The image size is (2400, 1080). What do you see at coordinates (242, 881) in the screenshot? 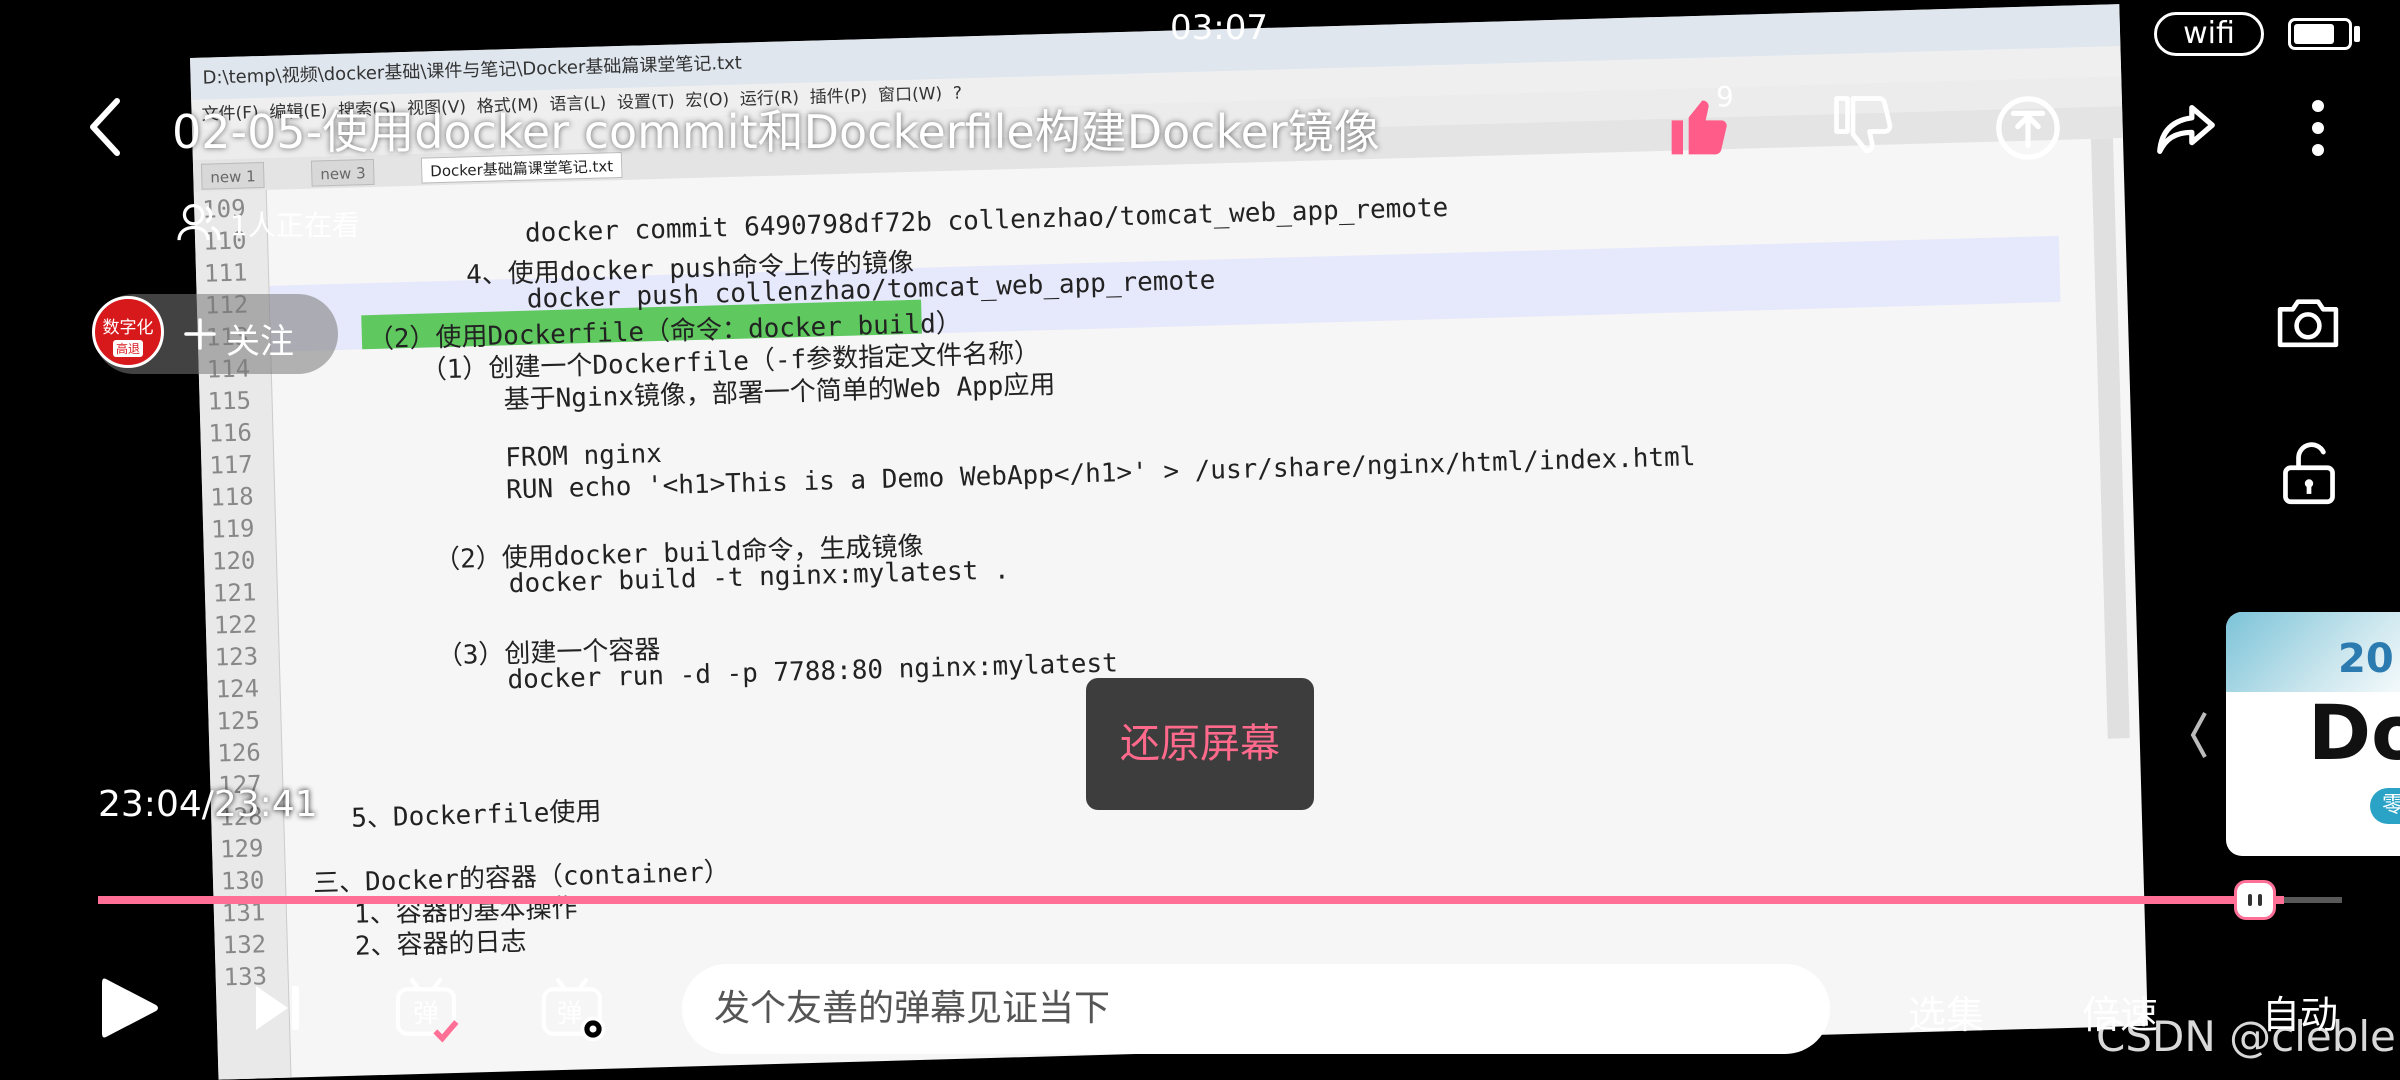
I see `line-number: 130` at bounding box center [242, 881].